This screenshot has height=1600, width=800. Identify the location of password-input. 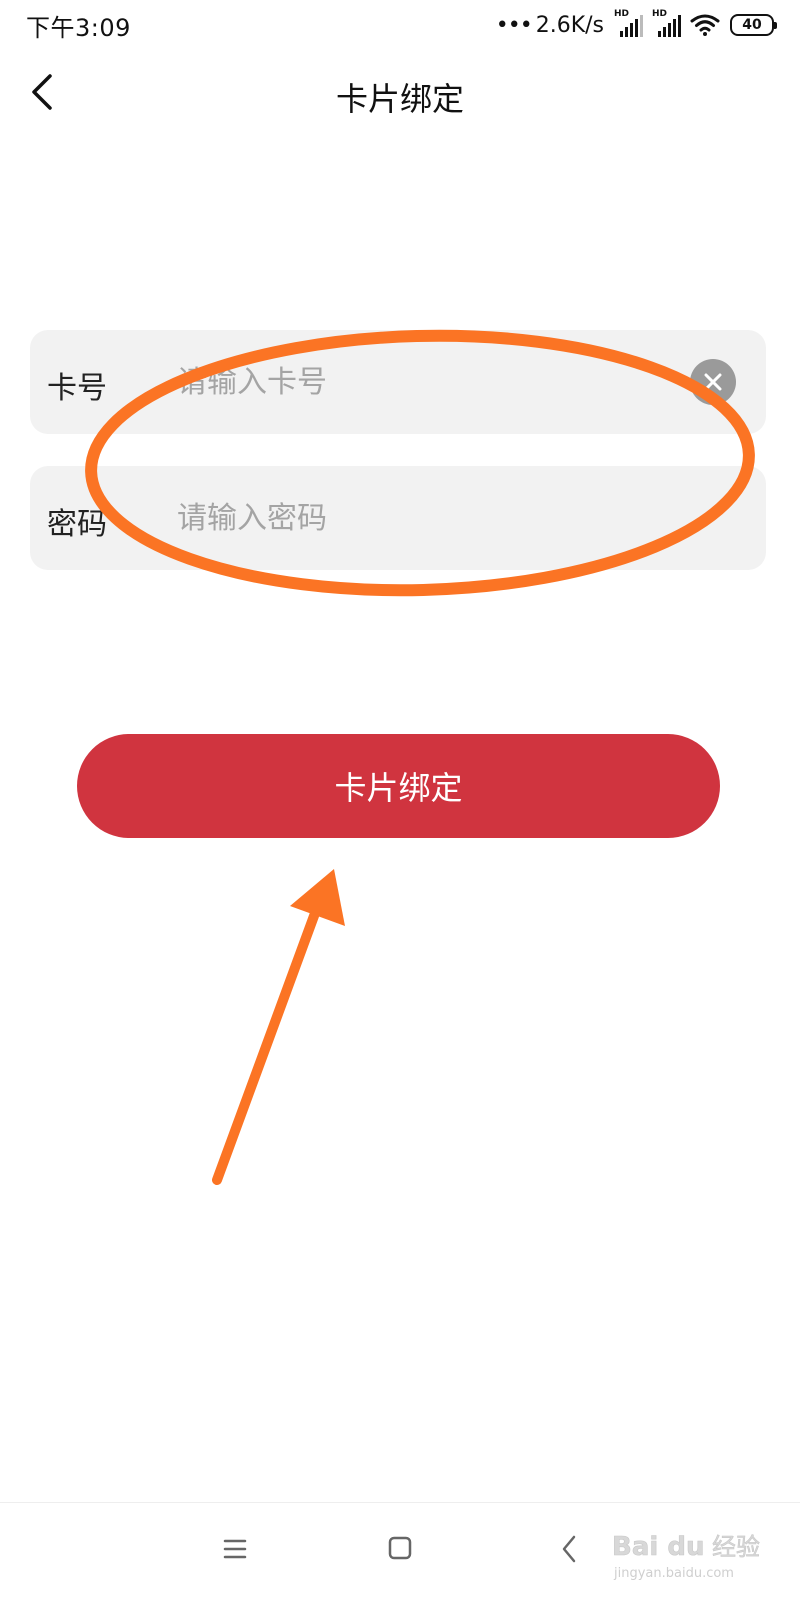
(442, 518).